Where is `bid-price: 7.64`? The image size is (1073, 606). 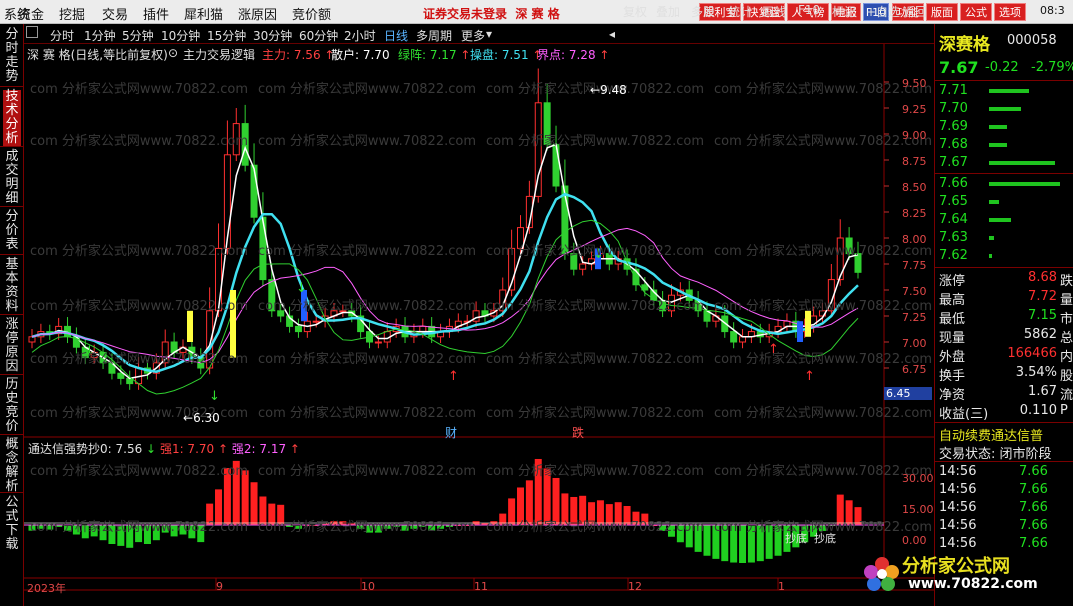 bid-price: 7.64 is located at coordinates (953, 219).